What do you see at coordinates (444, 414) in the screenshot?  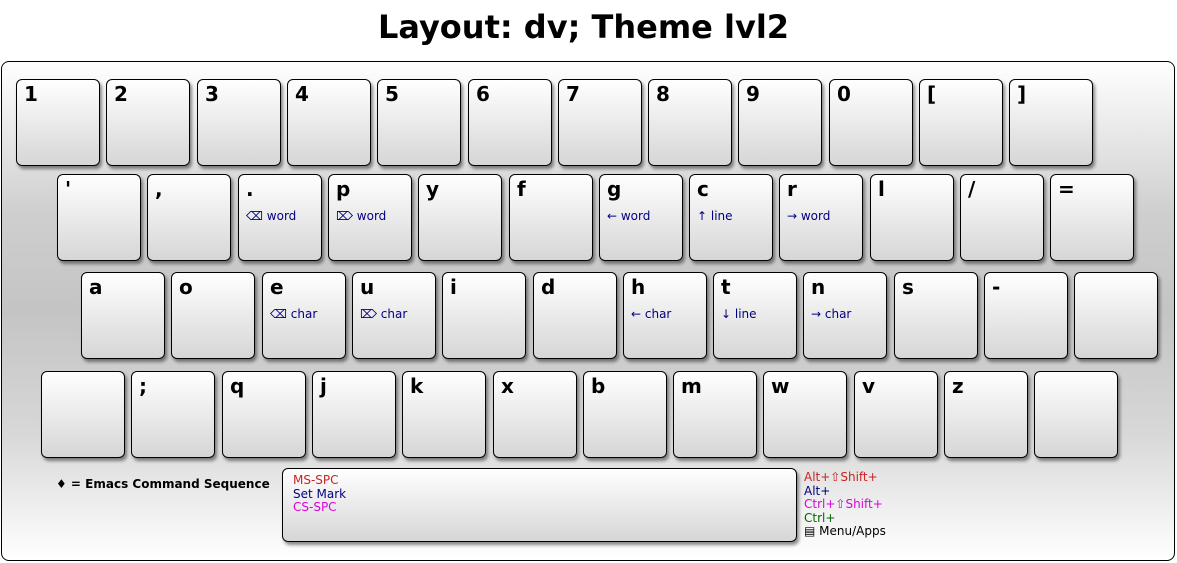 I see `key-3-4: k` at bounding box center [444, 414].